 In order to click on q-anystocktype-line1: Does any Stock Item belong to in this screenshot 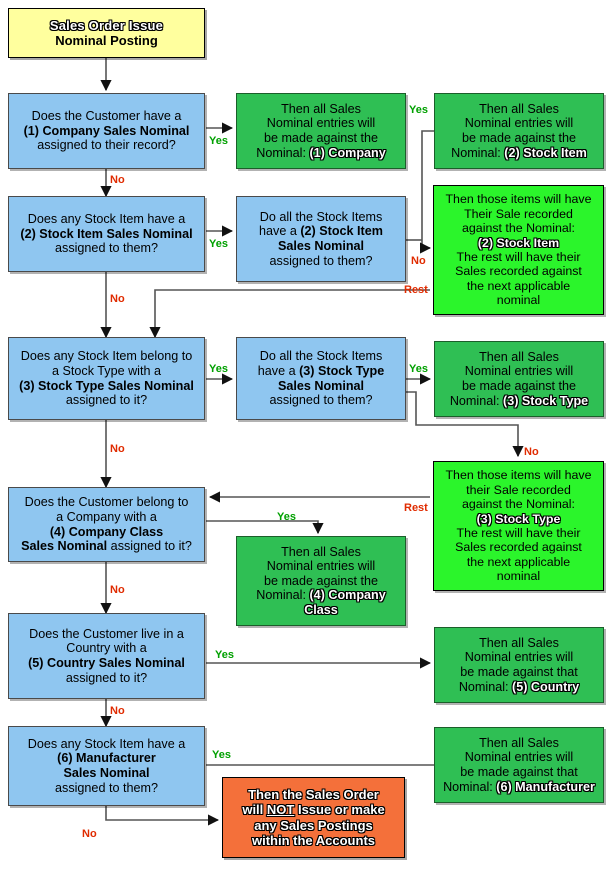, I will do `click(106, 356)`.